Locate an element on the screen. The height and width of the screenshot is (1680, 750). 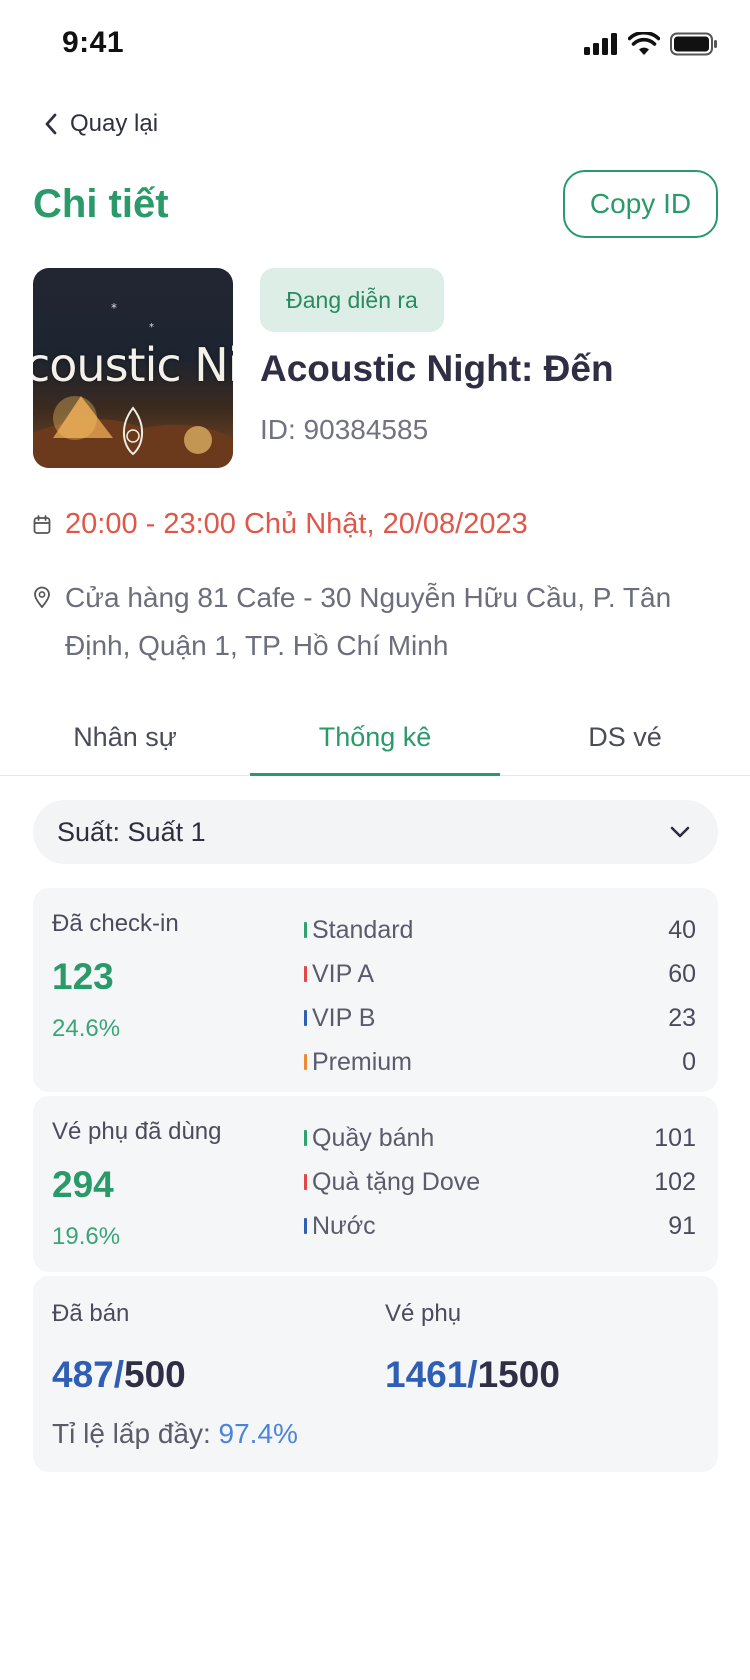
list-item: Quà tặng Dove 102 is located at coordinates (500, 1182).